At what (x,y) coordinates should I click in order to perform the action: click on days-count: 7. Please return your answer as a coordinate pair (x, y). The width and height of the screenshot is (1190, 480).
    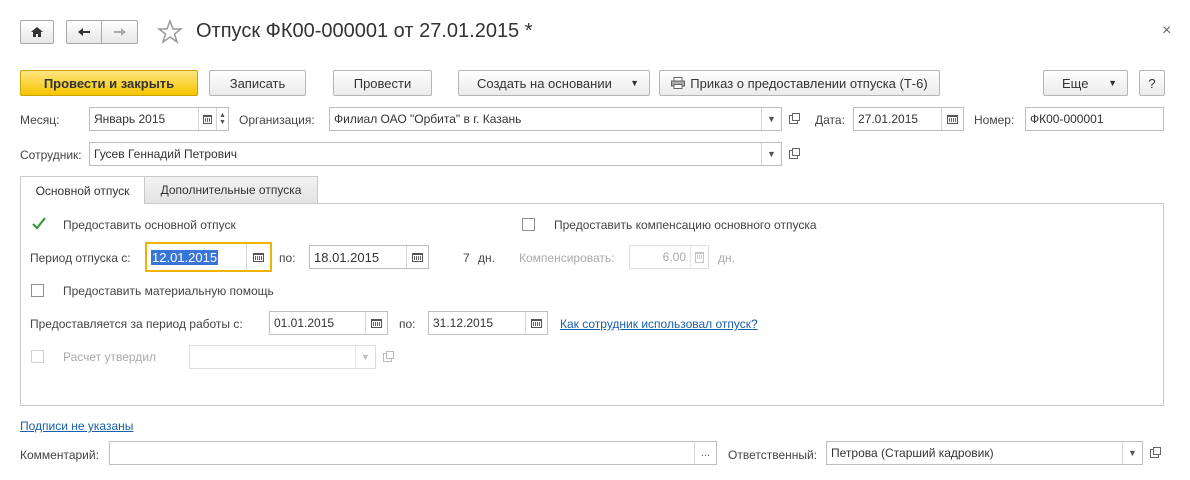
    Looking at the image, I should click on (466, 258).